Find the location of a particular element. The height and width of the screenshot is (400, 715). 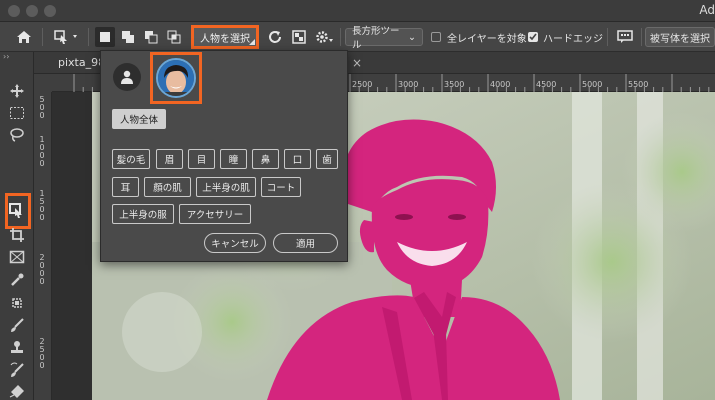

part-pupils-button: 瞳 is located at coordinates (233, 159).